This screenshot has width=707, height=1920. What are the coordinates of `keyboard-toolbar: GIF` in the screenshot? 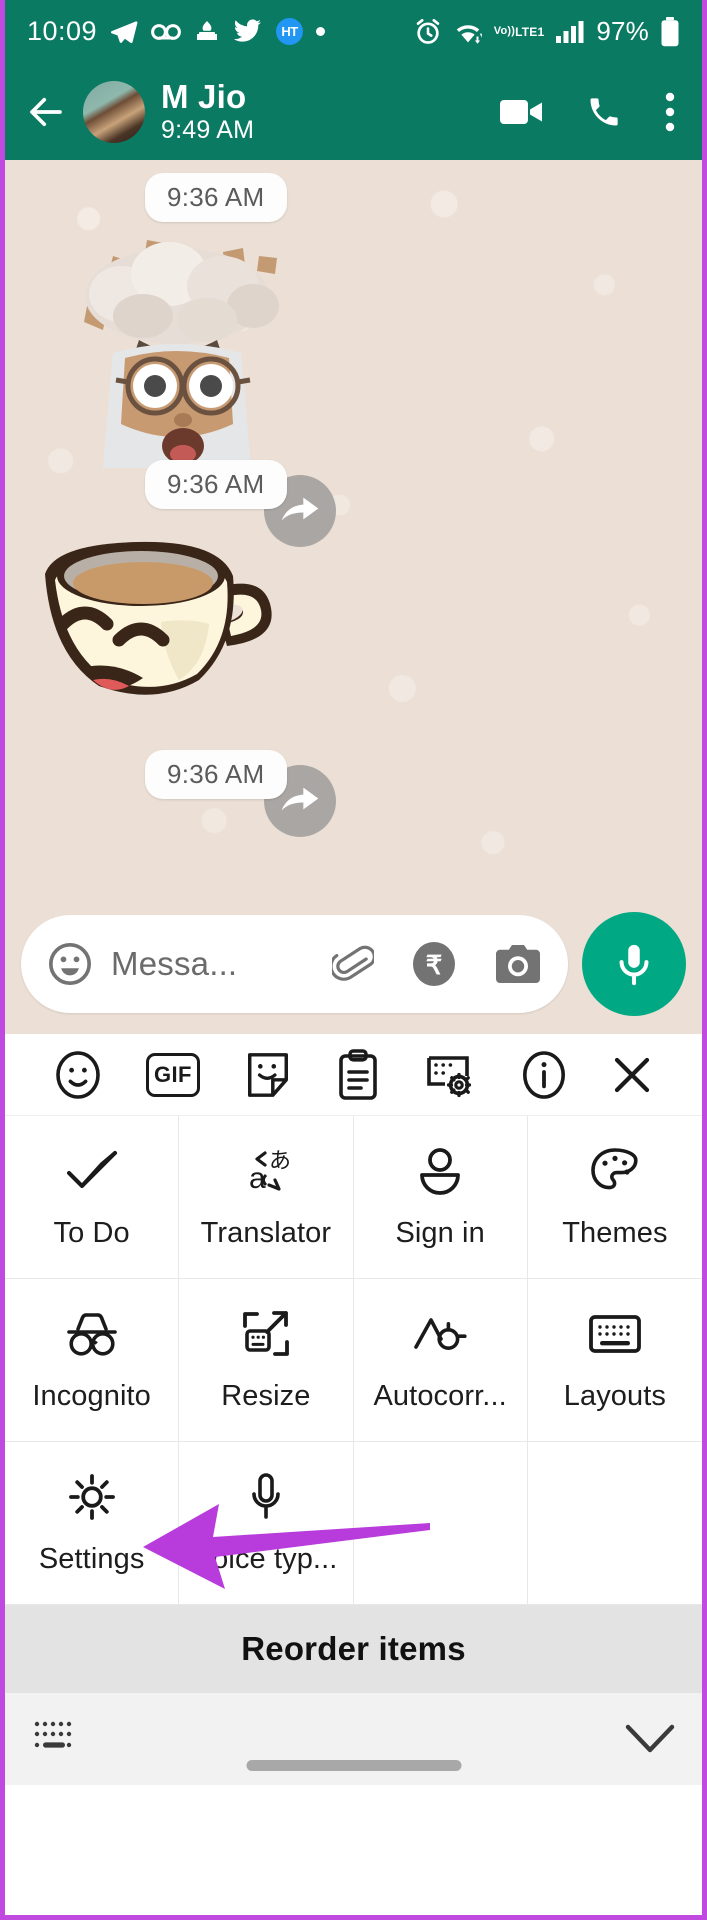 It's located at (353, 1075).